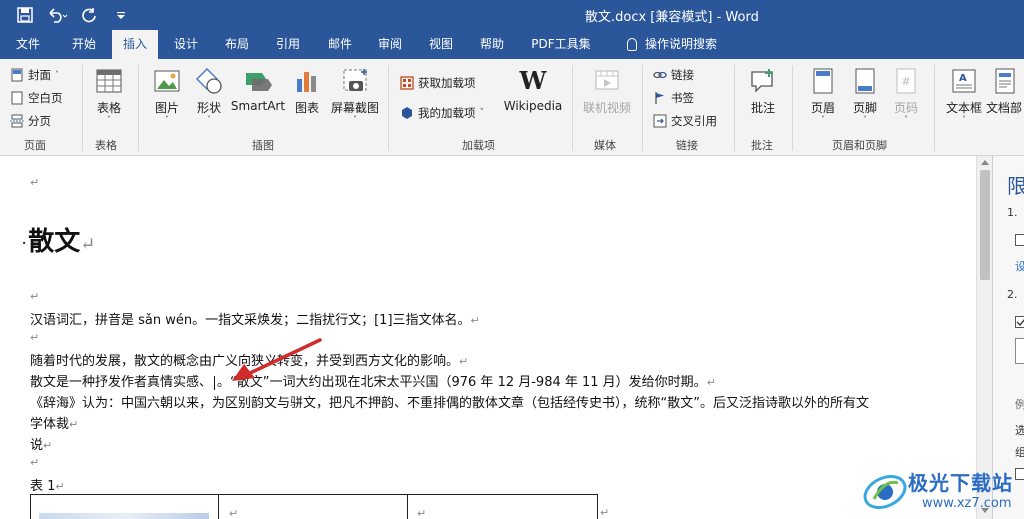 The image size is (1024, 519). What do you see at coordinates (967, 503) in the screenshot?
I see `watermark-url: www.xz7.com` at bounding box center [967, 503].